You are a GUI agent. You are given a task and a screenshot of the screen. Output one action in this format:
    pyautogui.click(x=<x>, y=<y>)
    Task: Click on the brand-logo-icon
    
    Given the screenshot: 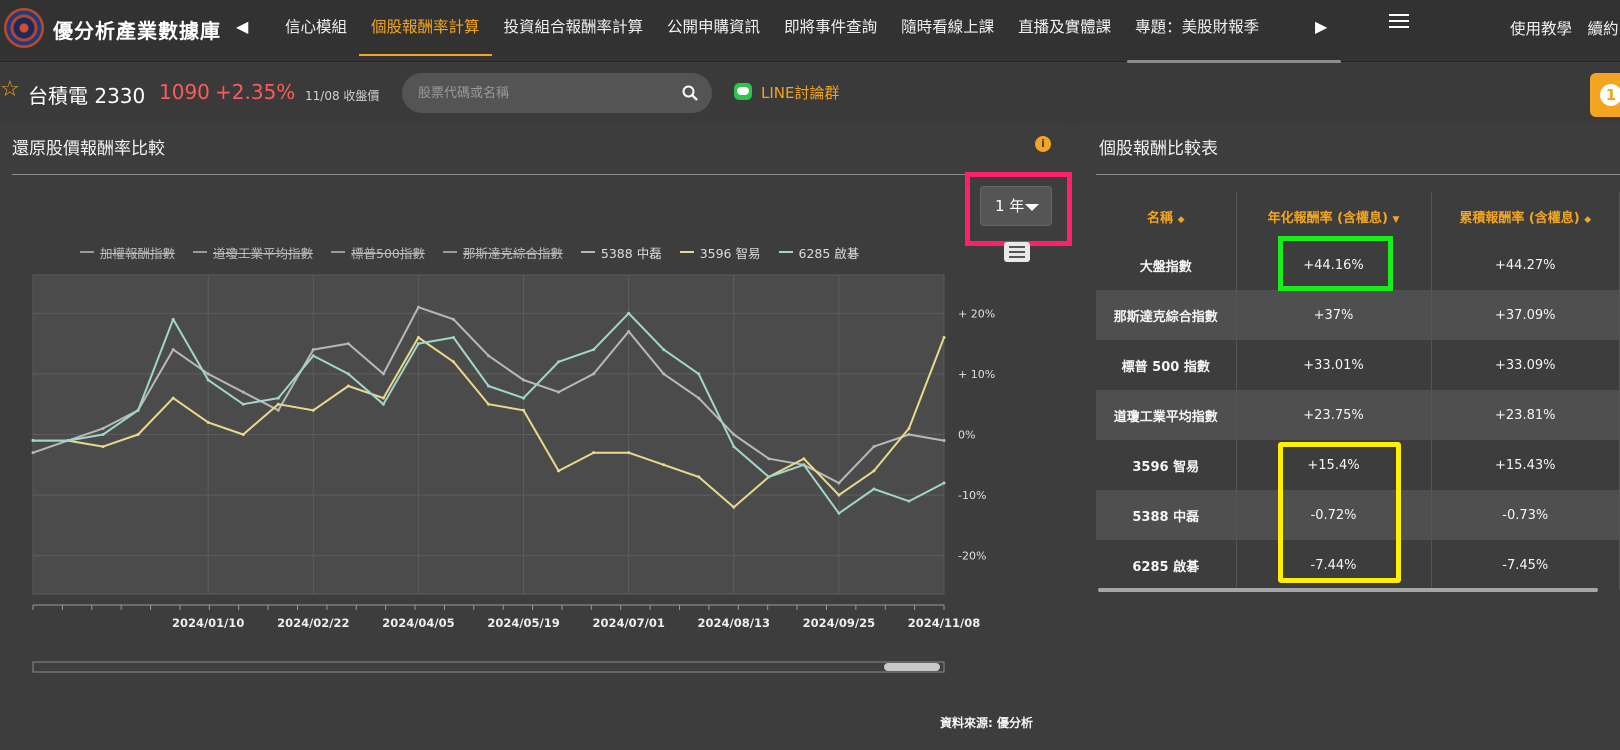 What is the action you would take?
    pyautogui.click(x=24, y=28)
    